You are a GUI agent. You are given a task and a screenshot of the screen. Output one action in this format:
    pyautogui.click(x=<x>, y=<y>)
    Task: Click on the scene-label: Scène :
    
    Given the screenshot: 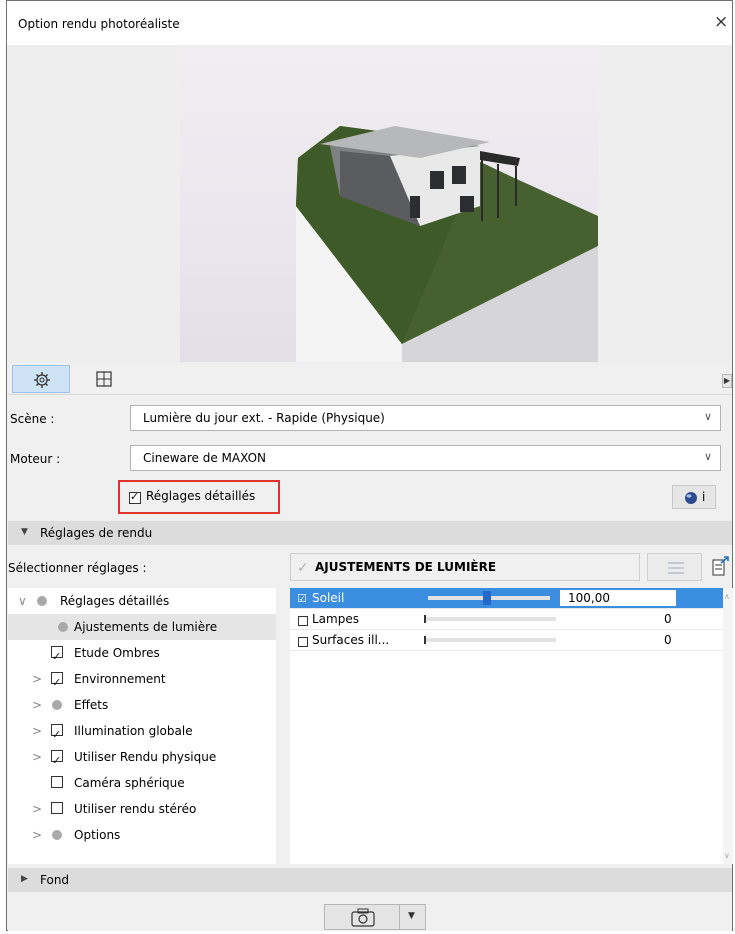 What is the action you would take?
    pyautogui.click(x=32, y=419)
    